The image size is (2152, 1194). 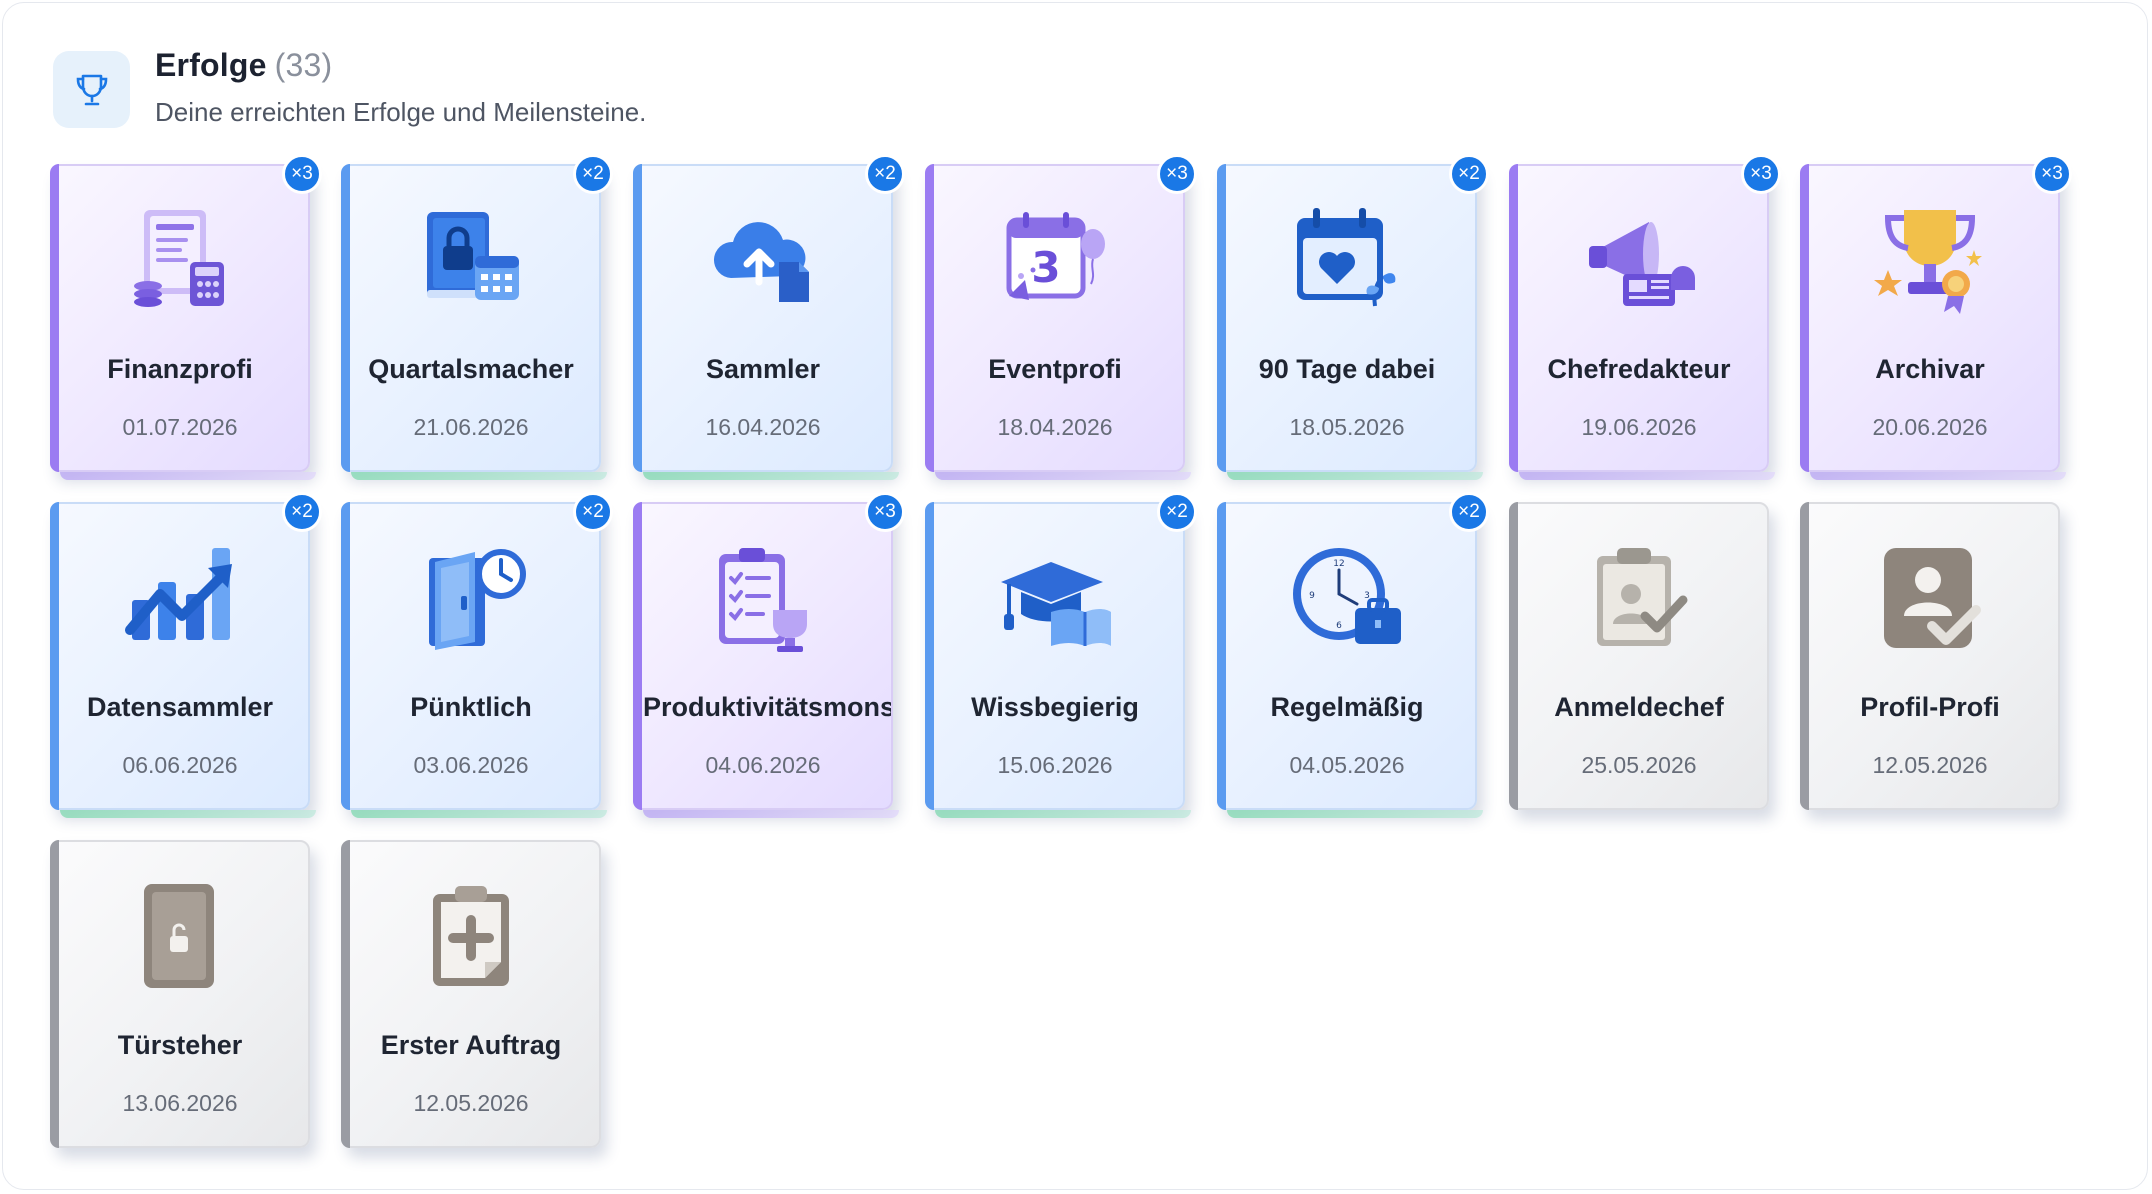 What do you see at coordinates (180, 936) in the screenshot?
I see `door-lock-icon` at bounding box center [180, 936].